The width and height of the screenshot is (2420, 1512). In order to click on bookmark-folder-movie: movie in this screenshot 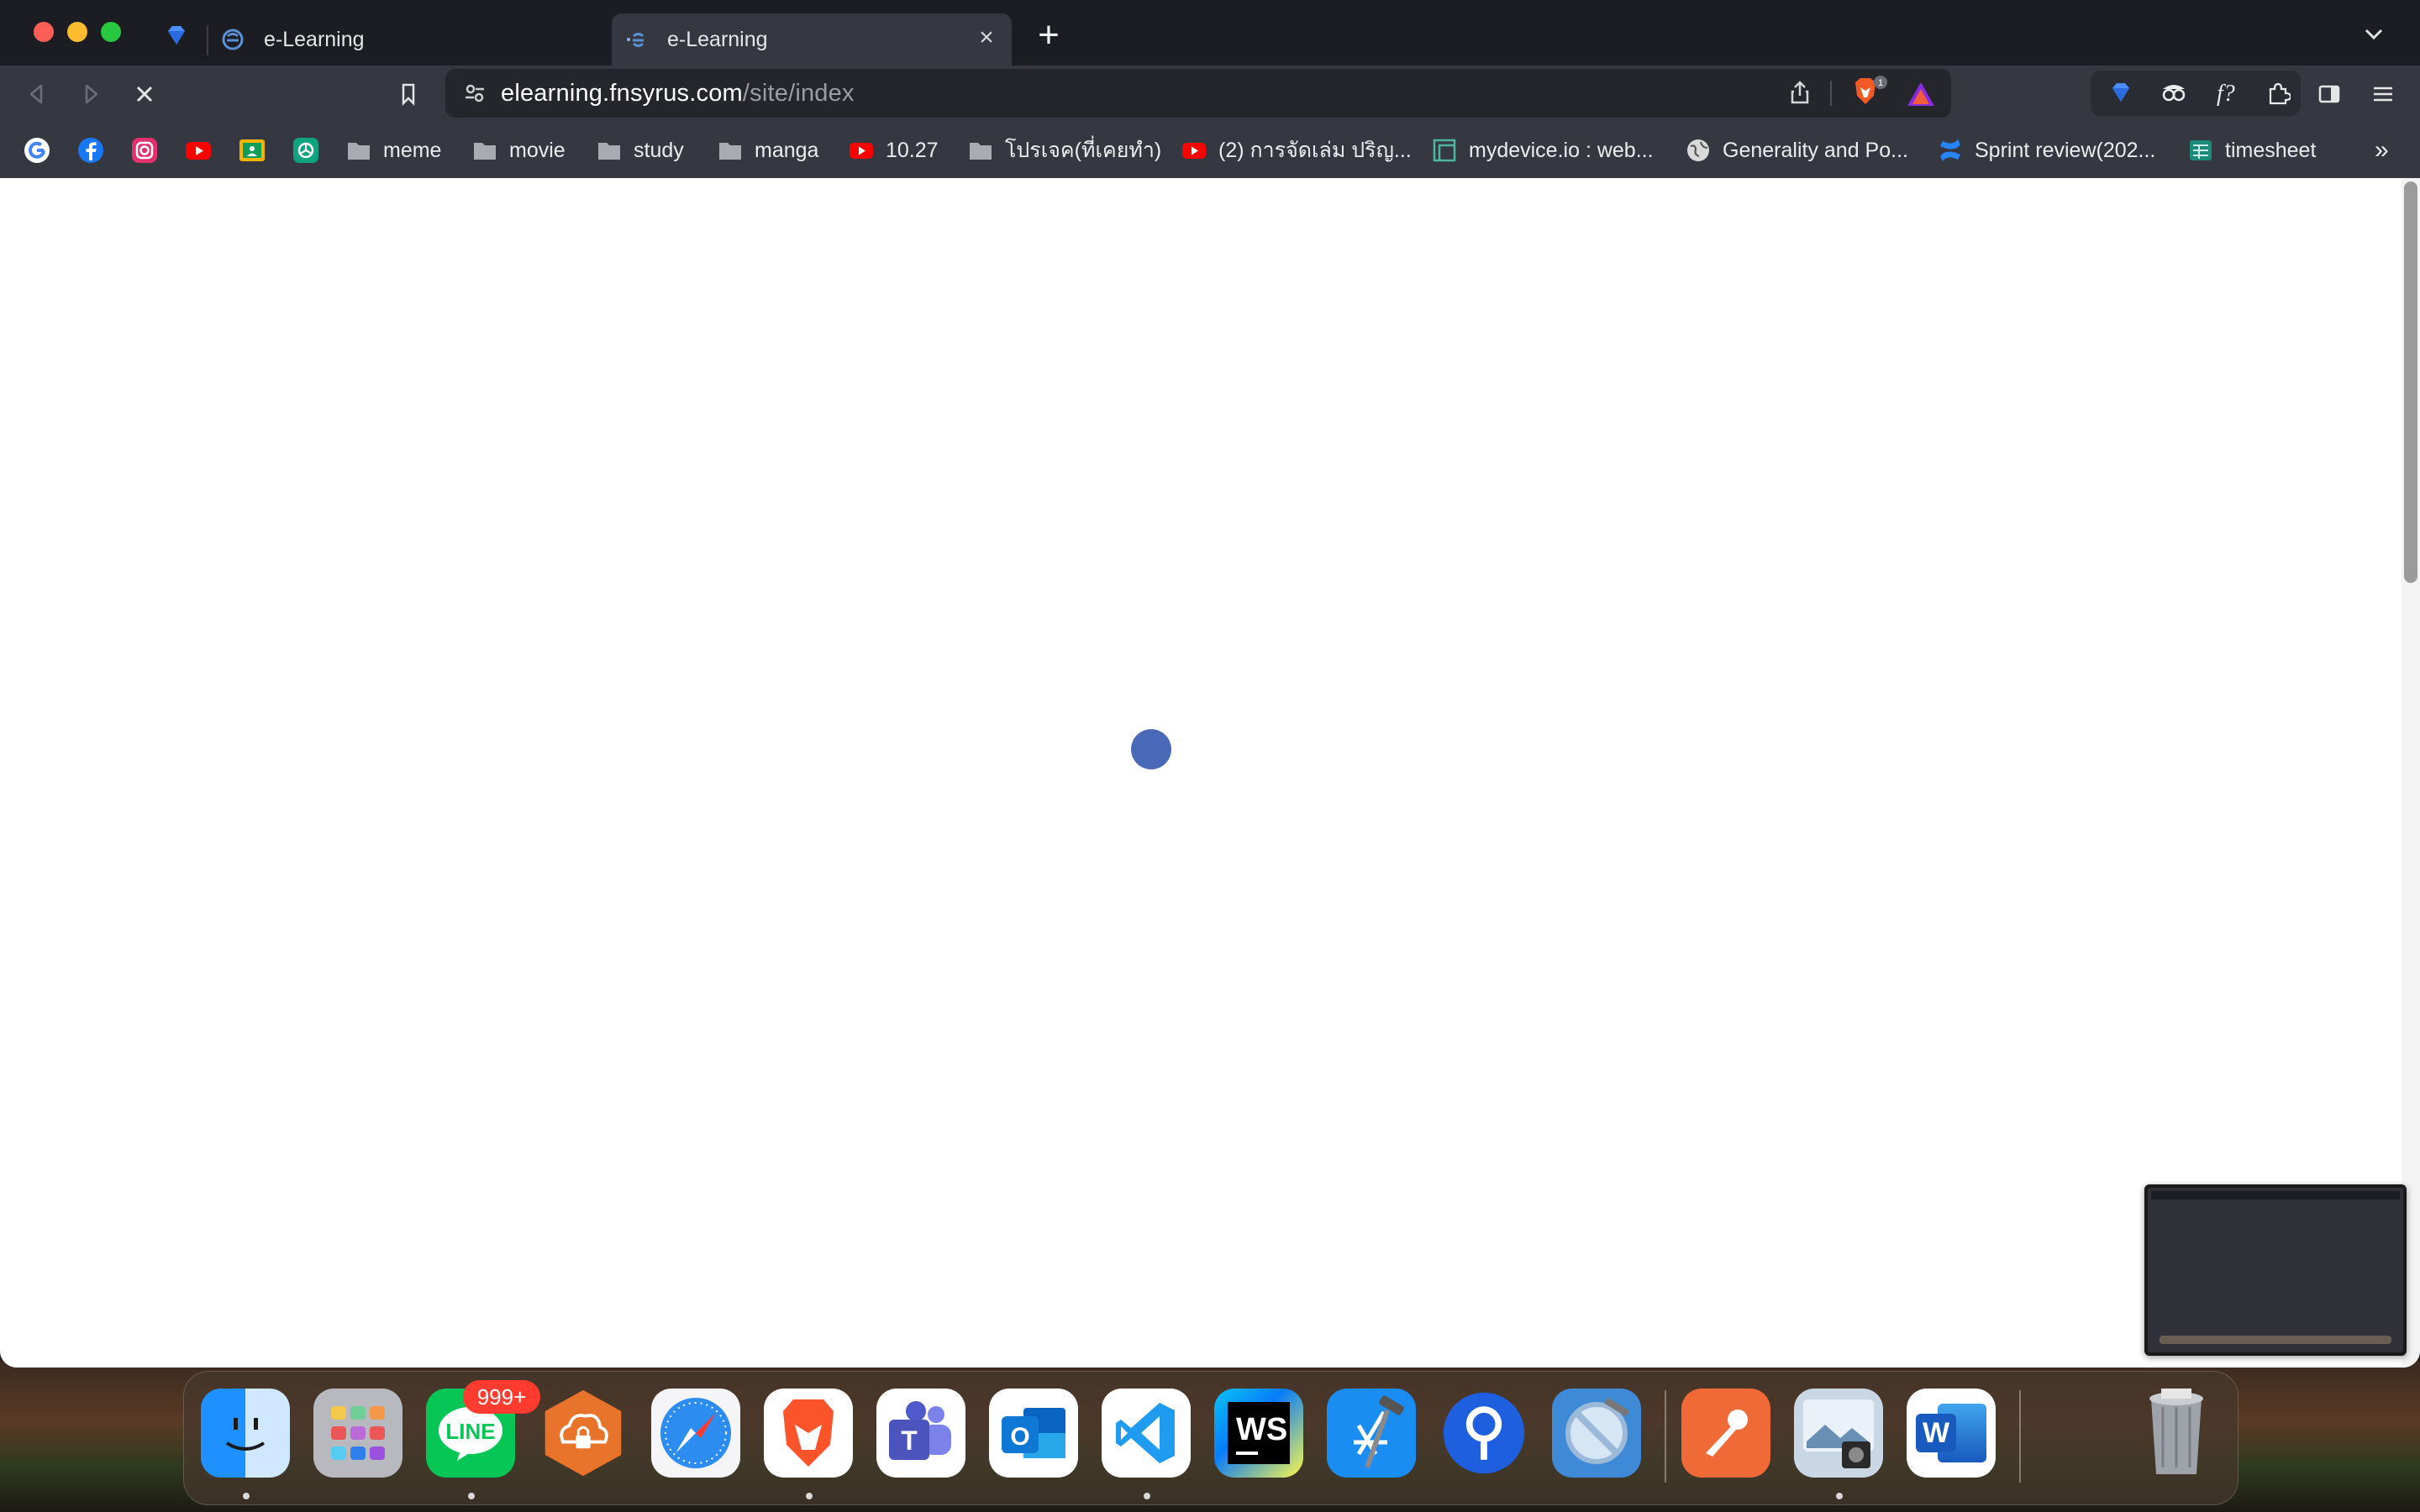, I will do `click(519, 150)`.